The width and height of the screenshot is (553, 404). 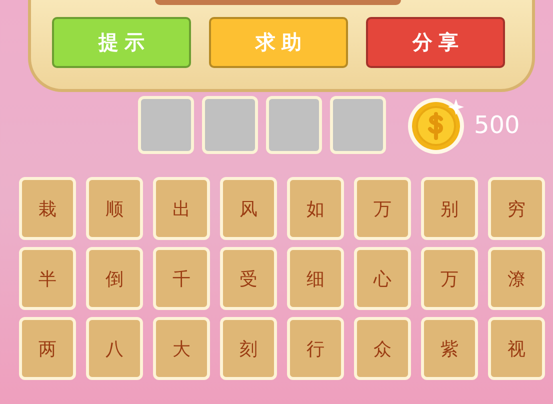 What do you see at coordinates (47, 208) in the screenshot?
I see `character-tile: 栽` at bounding box center [47, 208].